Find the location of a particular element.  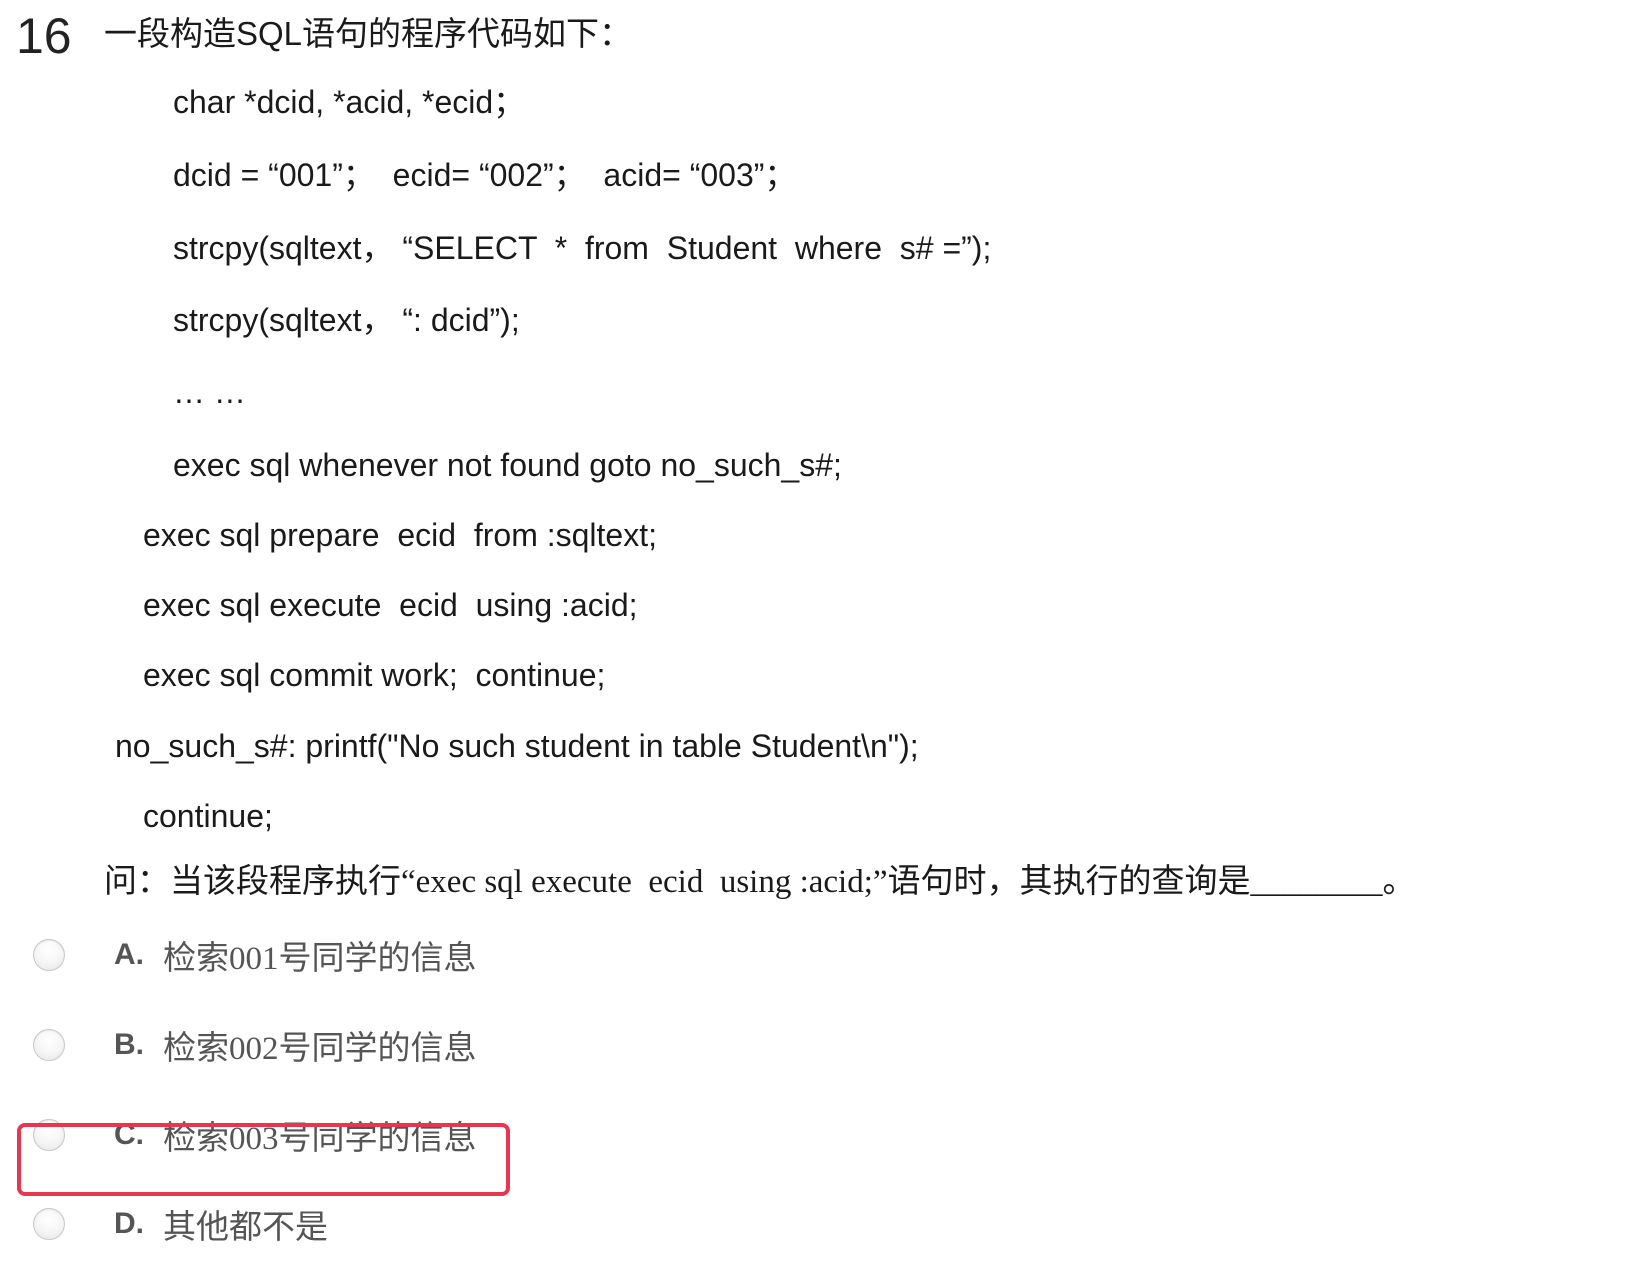

code-line: continue; is located at coordinates (208, 816).